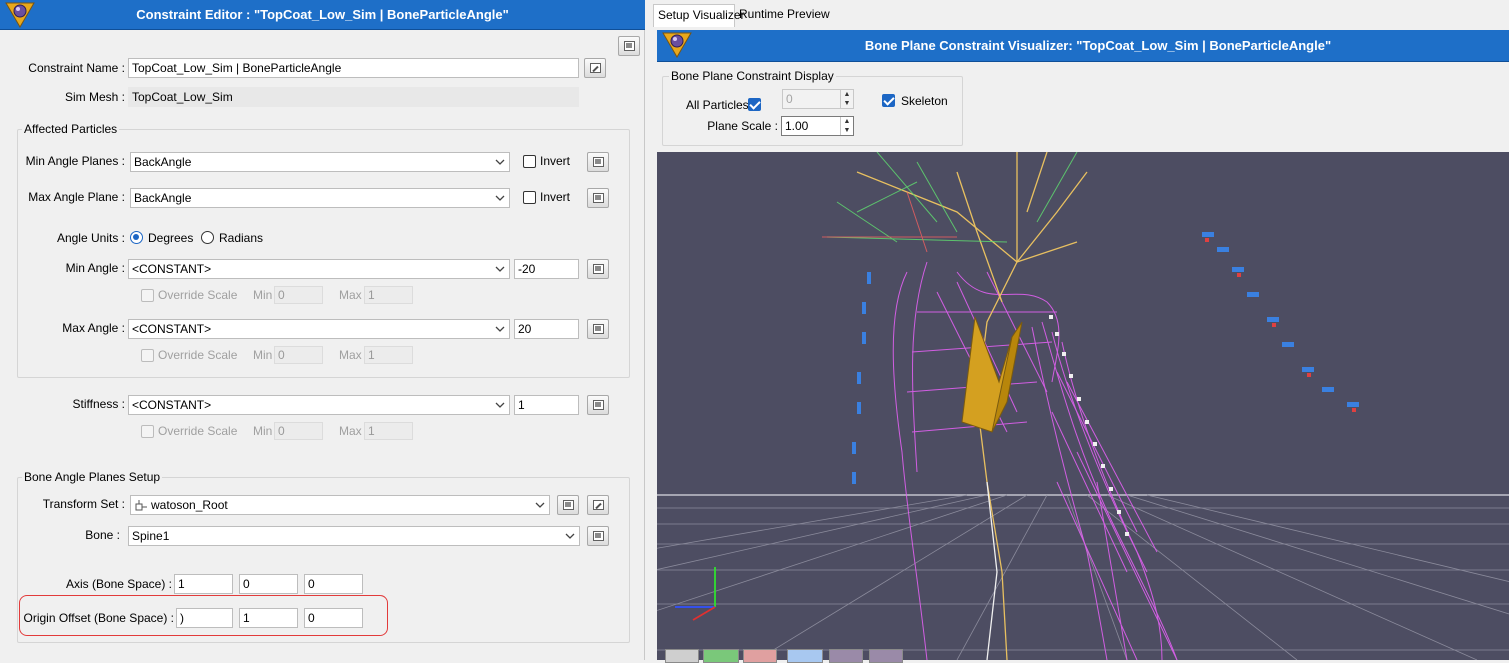  What do you see at coordinates (76, 68) in the screenshot?
I see `constraint-name-label: Constraint Name :` at bounding box center [76, 68].